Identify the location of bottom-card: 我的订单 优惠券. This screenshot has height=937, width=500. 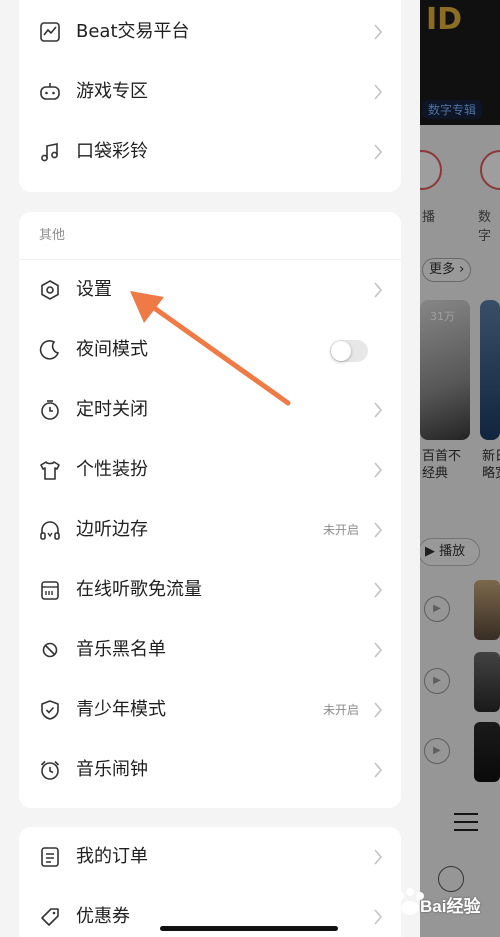
(210, 882).